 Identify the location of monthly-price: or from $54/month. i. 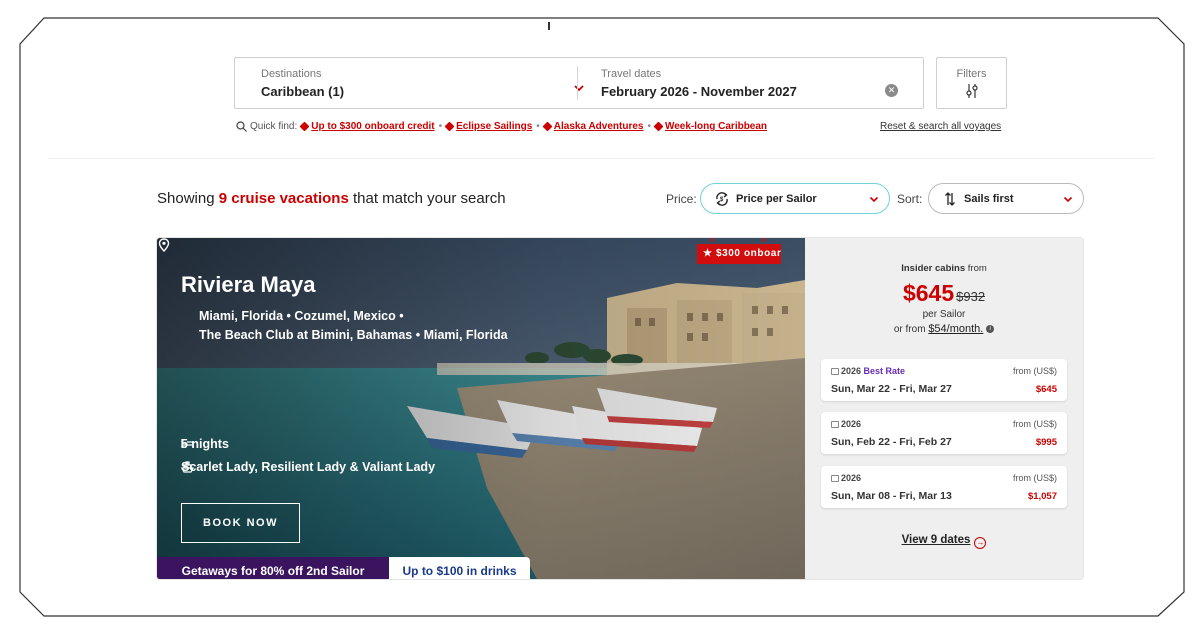
(944, 329).